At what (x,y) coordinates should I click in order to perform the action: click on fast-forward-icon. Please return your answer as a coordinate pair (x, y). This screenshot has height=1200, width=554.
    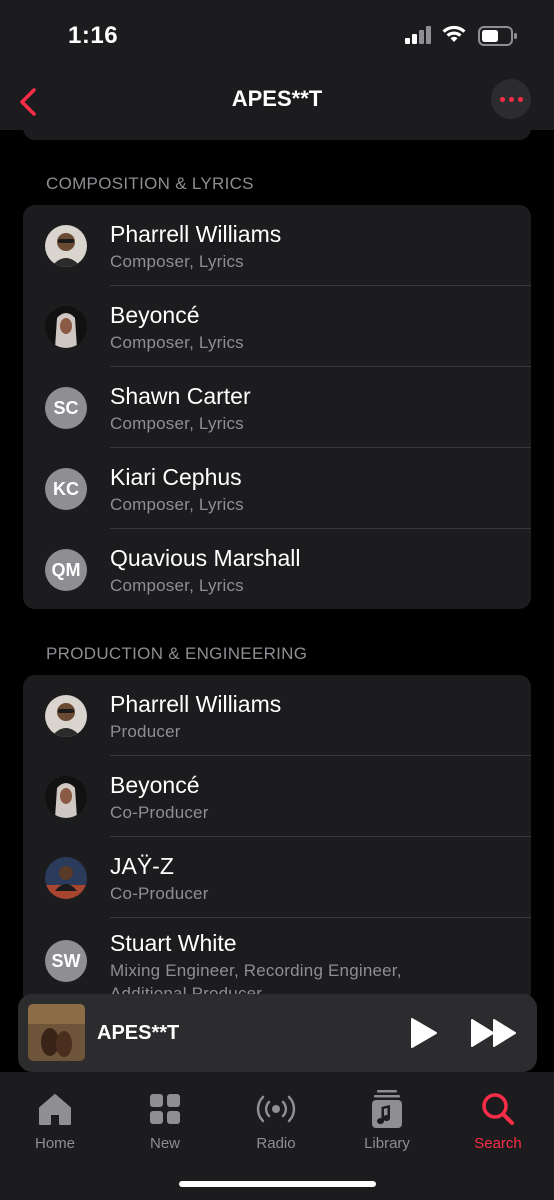
    Looking at the image, I should click on (494, 1033).